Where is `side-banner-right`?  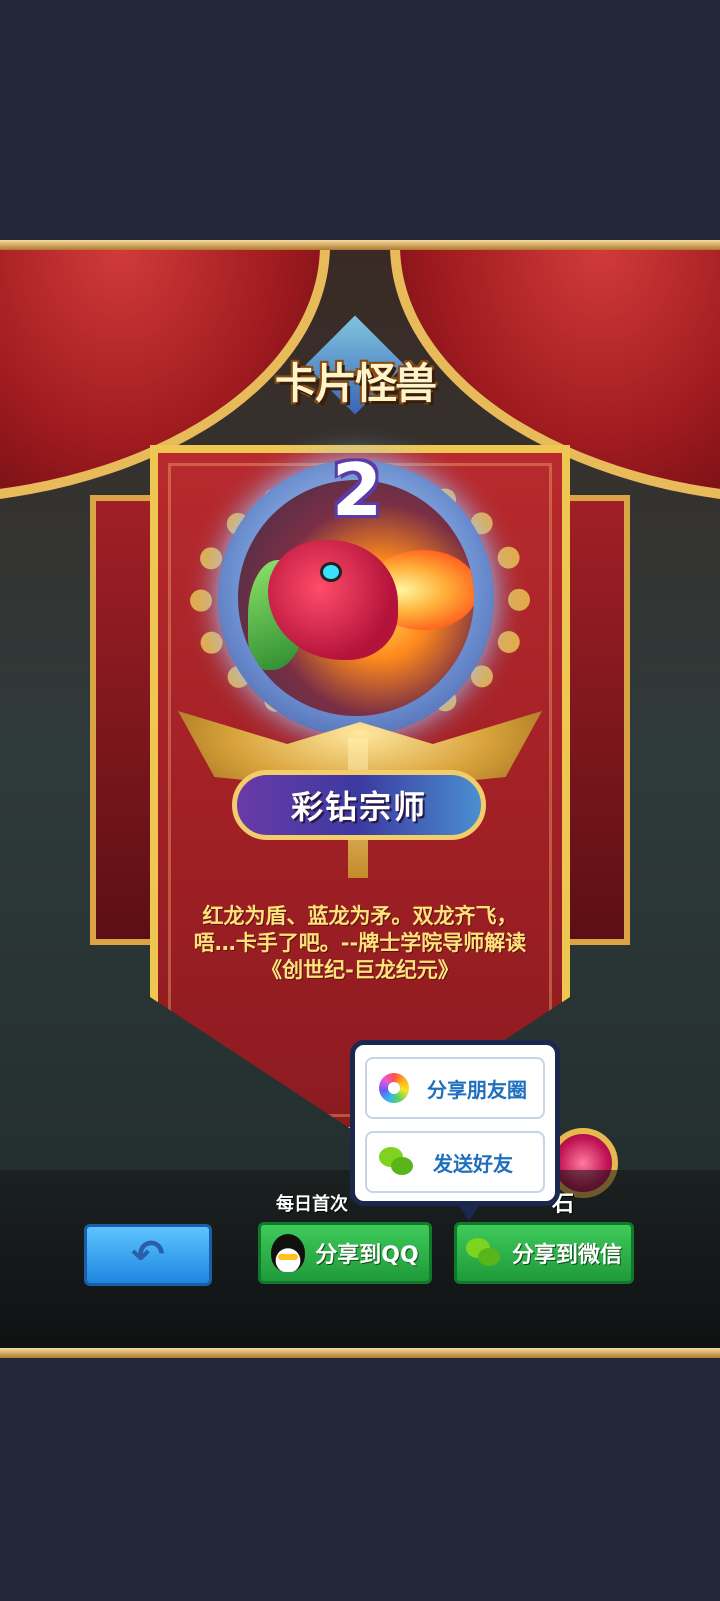
side-banner-right is located at coordinates (595, 720).